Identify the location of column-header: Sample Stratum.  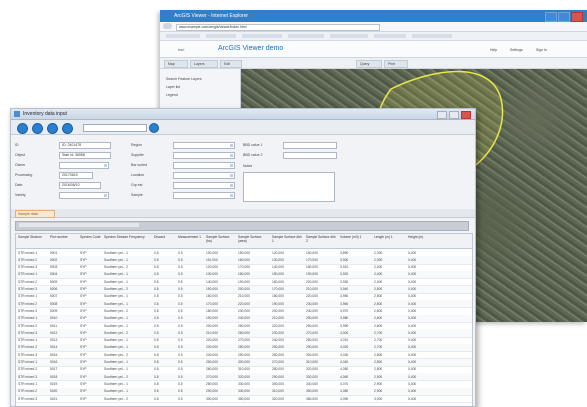
(33, 237).